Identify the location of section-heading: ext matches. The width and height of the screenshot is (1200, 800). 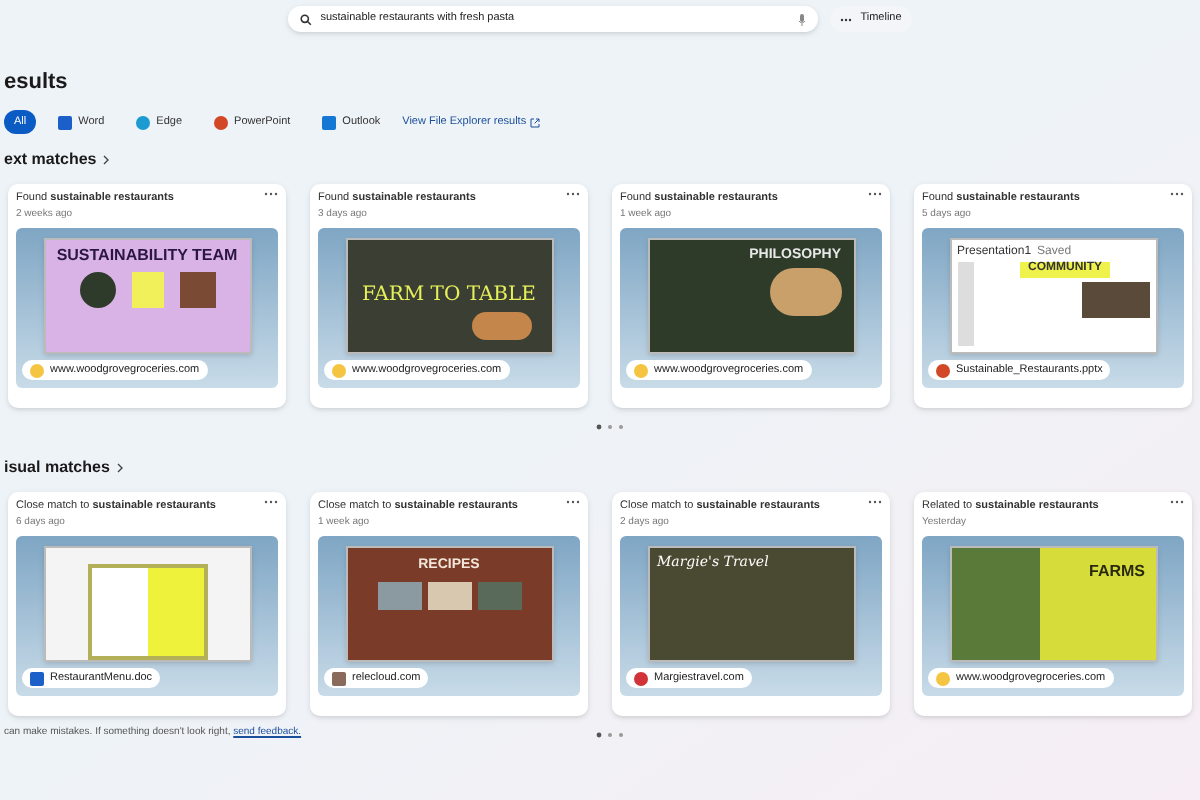
(50, 160).